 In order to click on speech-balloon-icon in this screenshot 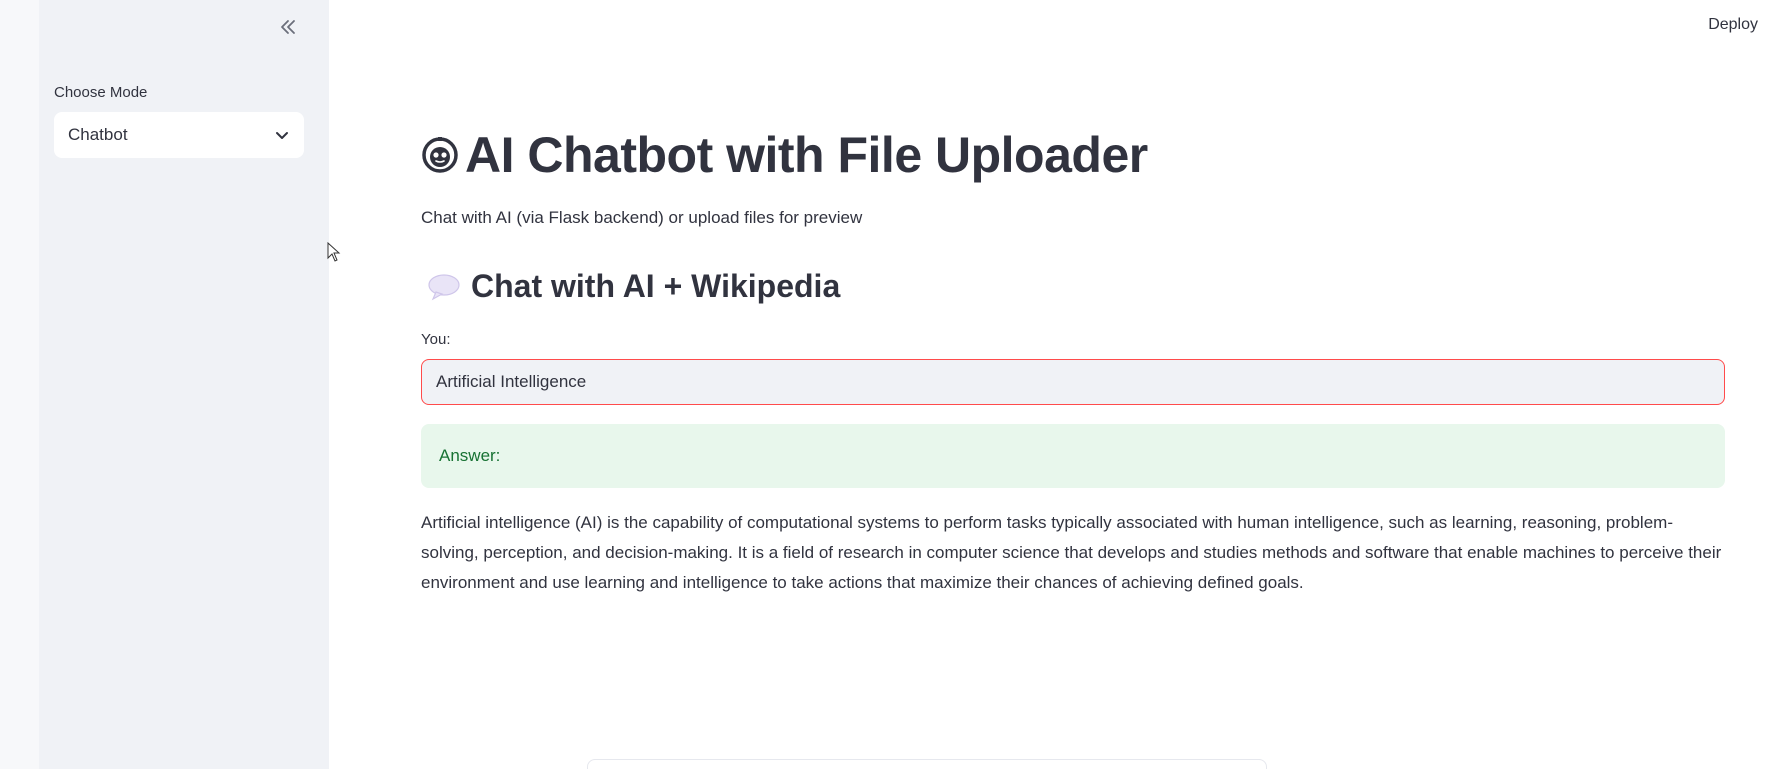, I will do `click(444, 286)`.